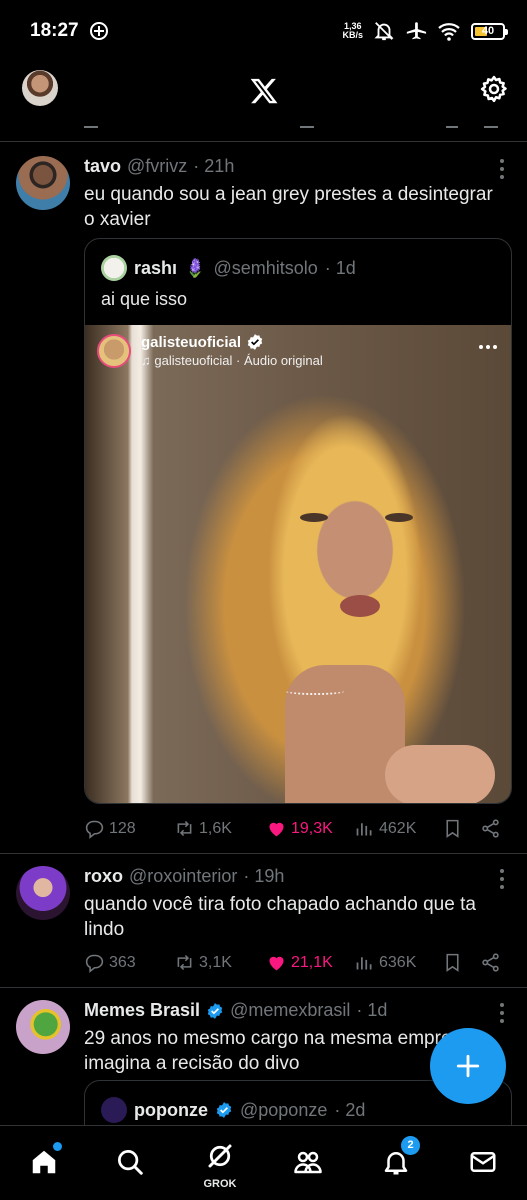 The image size is (527, 1200). I want to click on quote-emoji: 🪻, so click(195, 267).